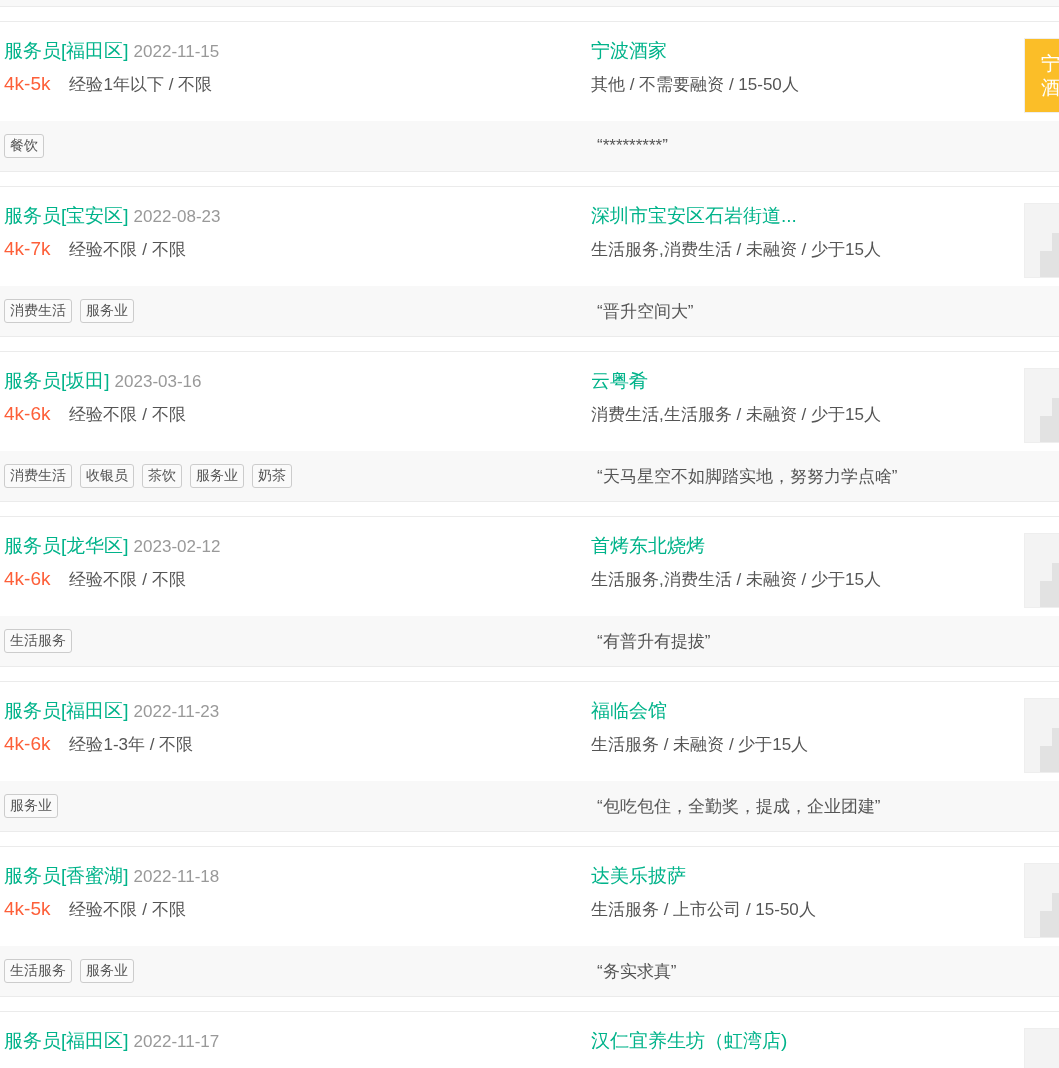 This screenshot has width=1059, height=1068. I want to click on company-info: 生活服务 / 上市公司 / 15-50人, so click(703, 910).